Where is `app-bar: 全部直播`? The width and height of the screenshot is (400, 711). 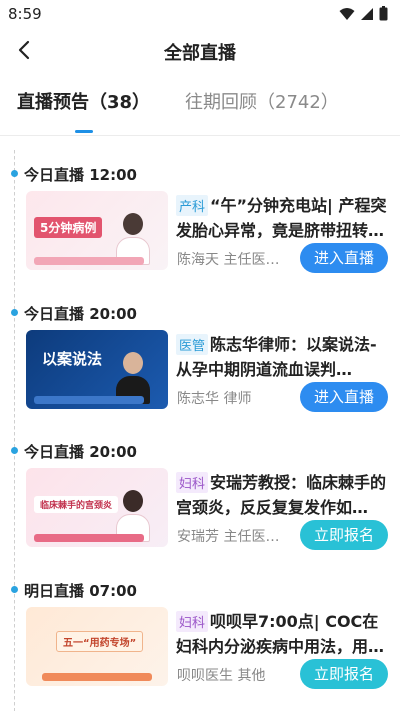
app-bar: 全部直播 is located at coordinates (200, 51).